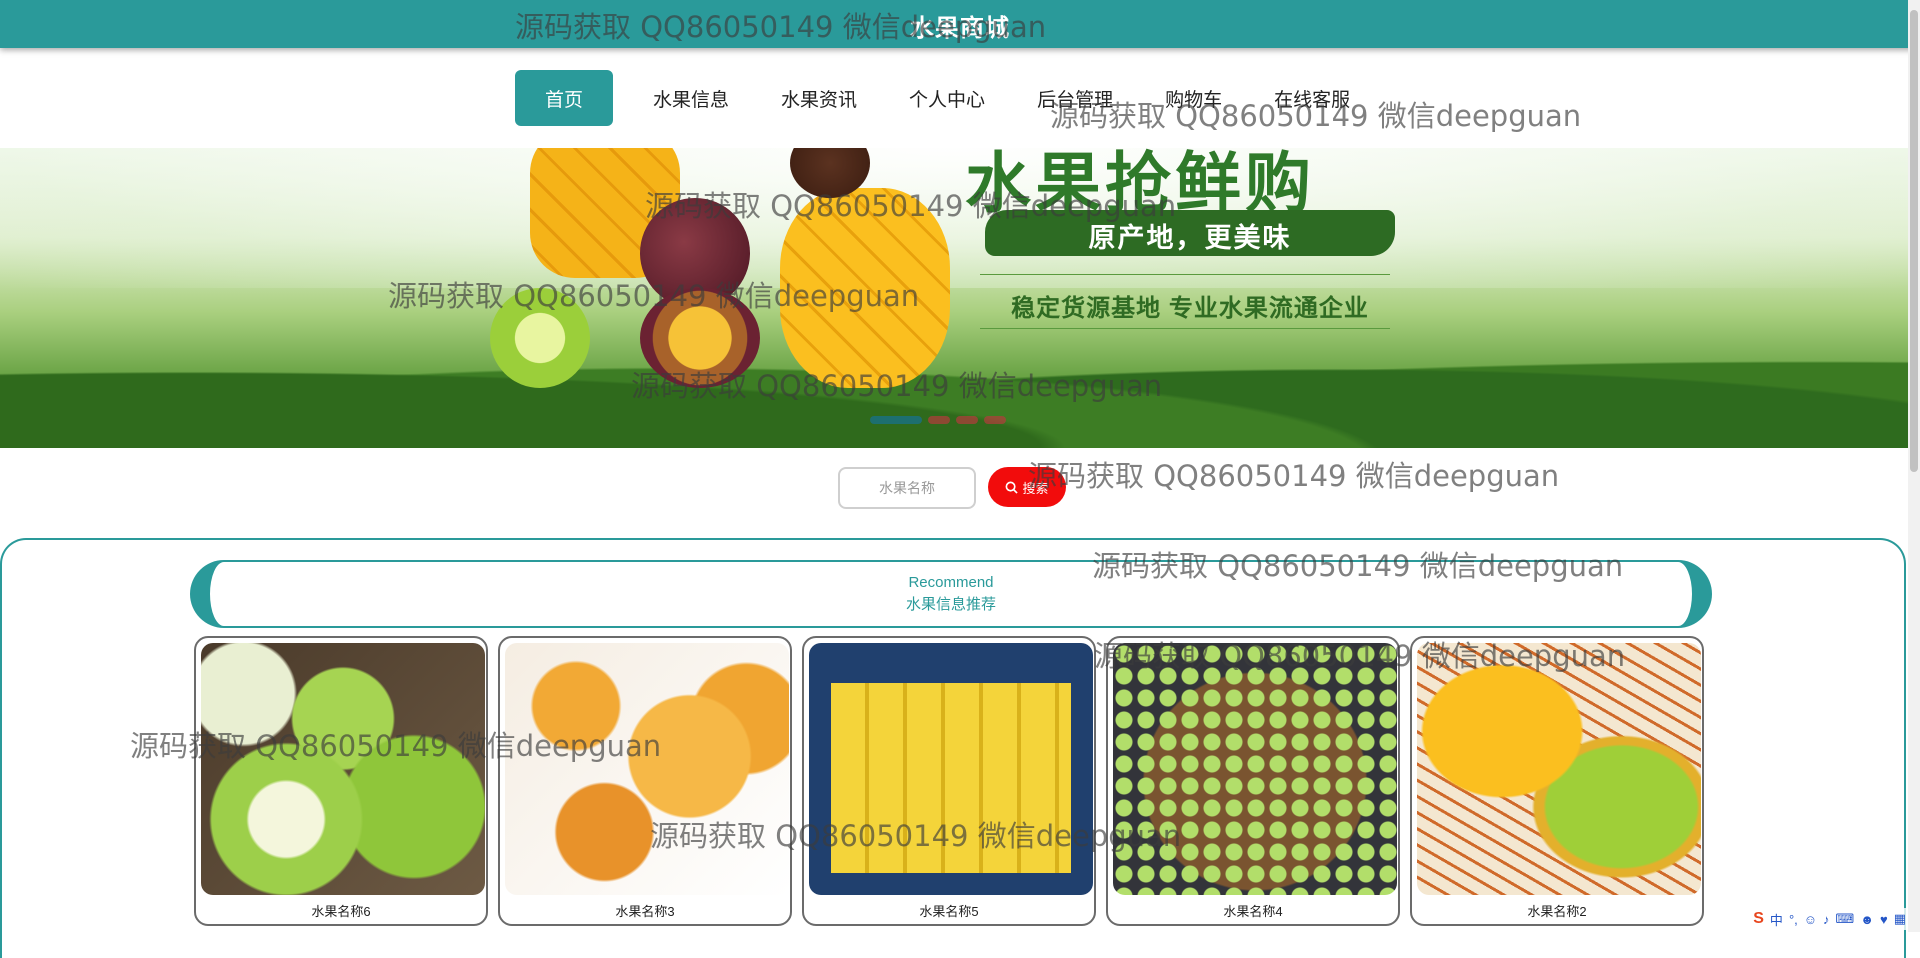 The height and width of the screenshot is (958, 1920). I want to click on skin-icon: ♥, so click(1884, 919).